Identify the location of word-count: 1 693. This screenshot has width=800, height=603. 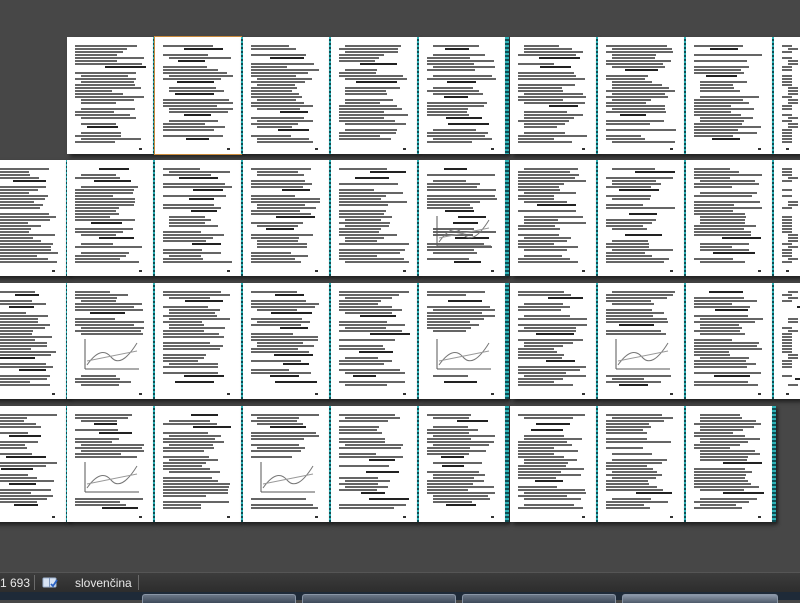
(15, 583).